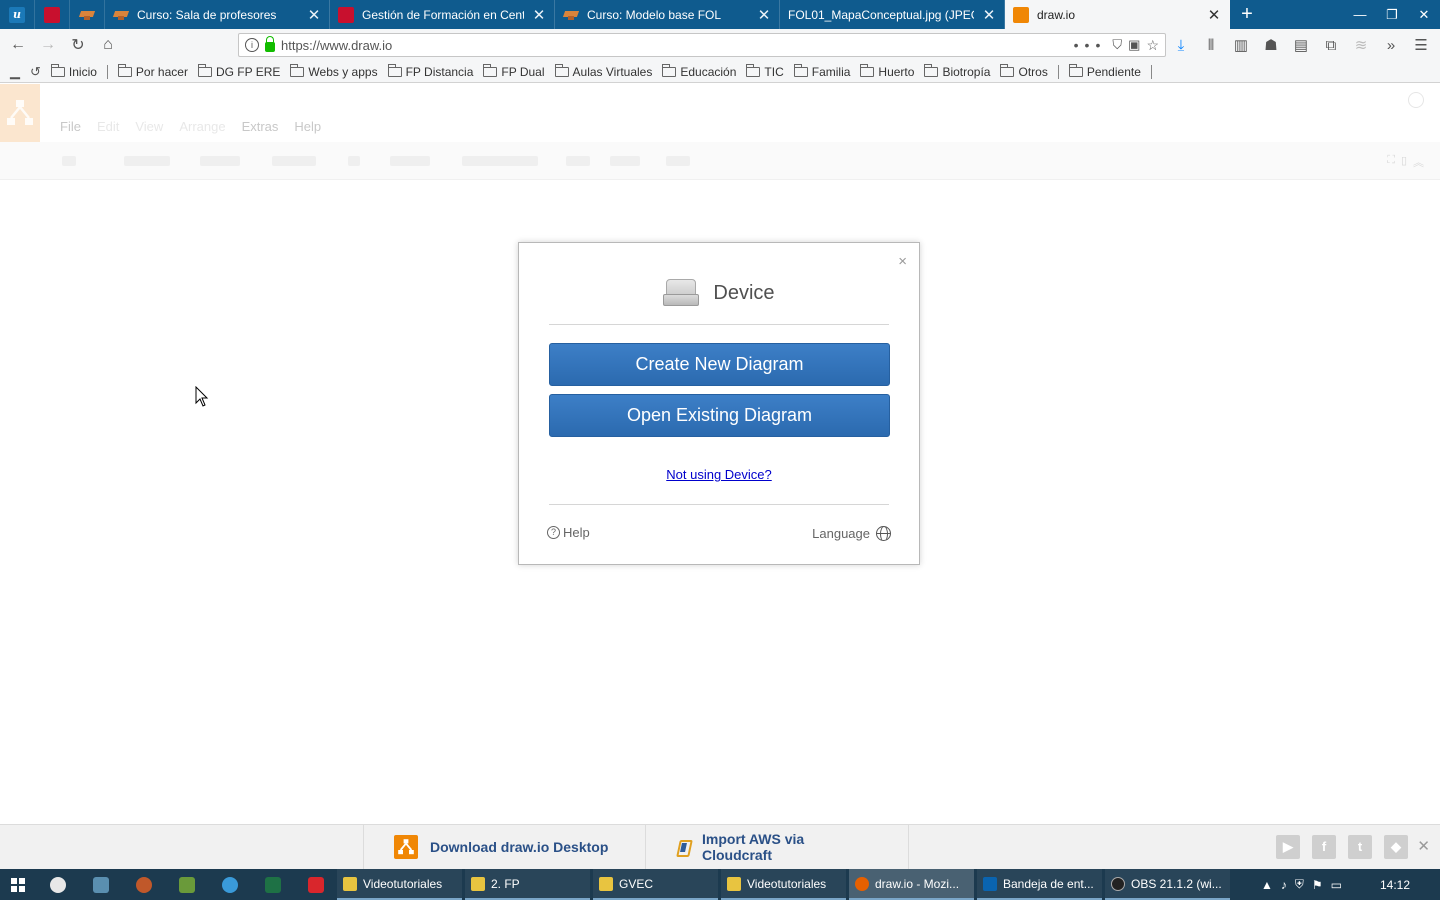 This screenshot has width=1440, height=900. I want to click on minimize-icon: —, so click(1360, 14).